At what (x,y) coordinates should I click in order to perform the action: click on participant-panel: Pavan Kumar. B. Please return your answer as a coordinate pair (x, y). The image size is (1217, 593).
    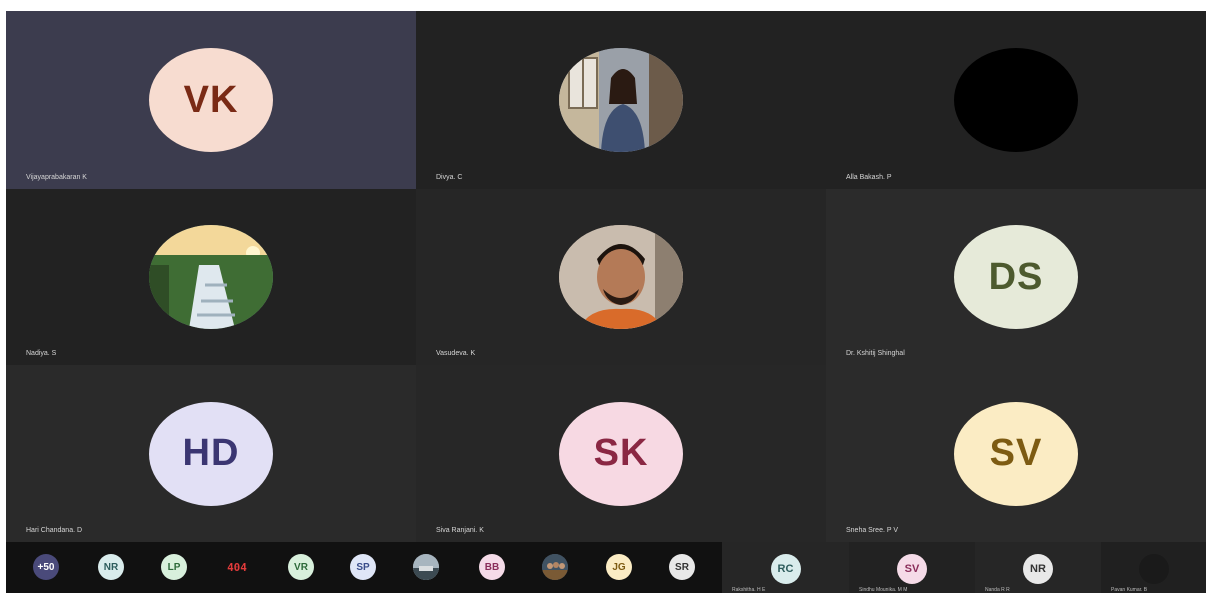
    Looking at the image, I should click on (1153, 567).